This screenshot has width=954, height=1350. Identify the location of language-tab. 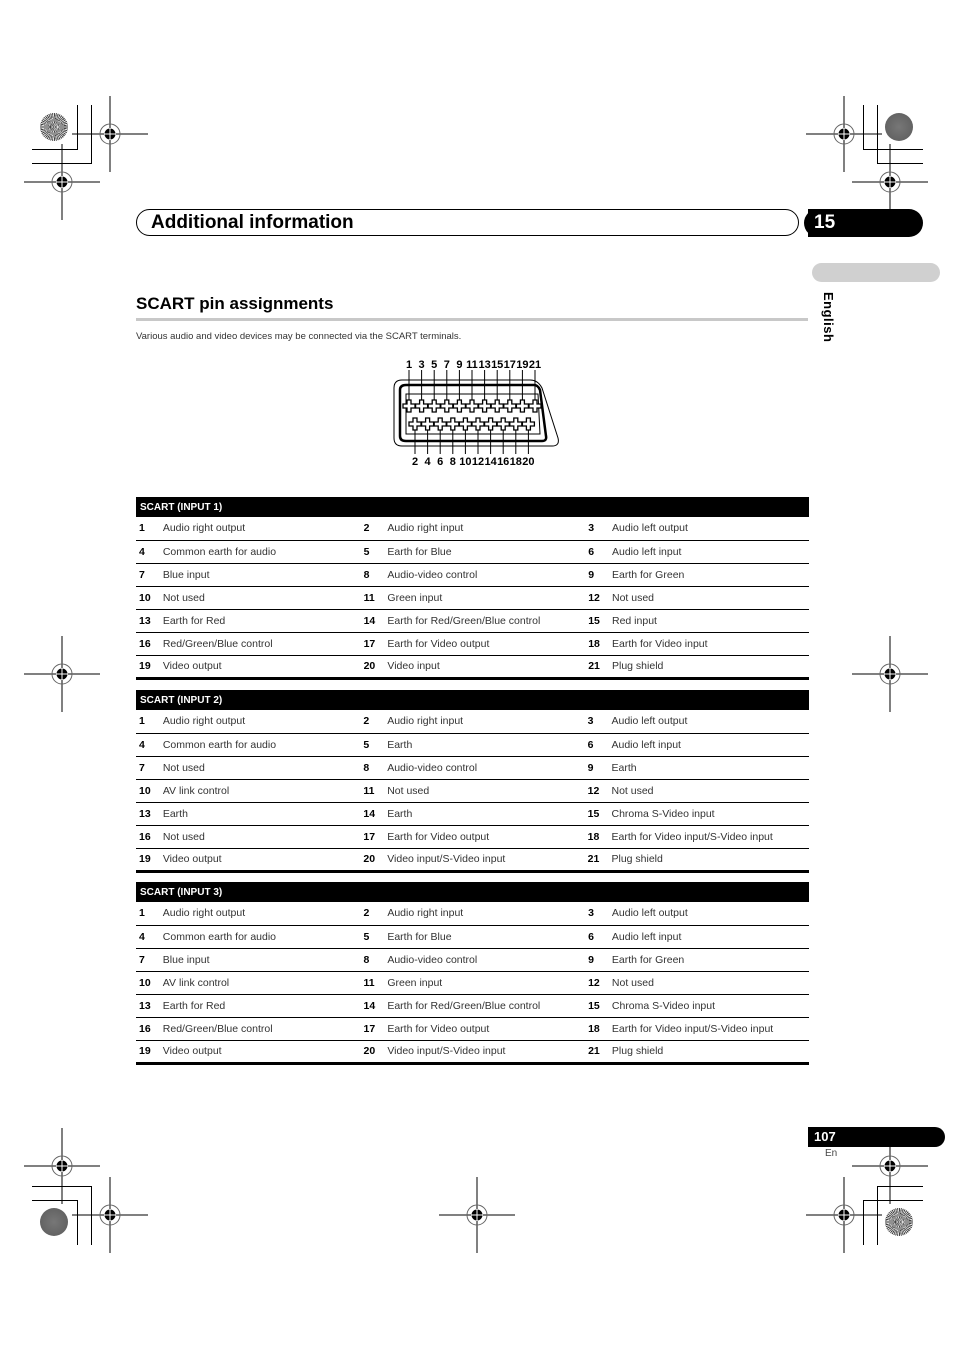
(876, 272).